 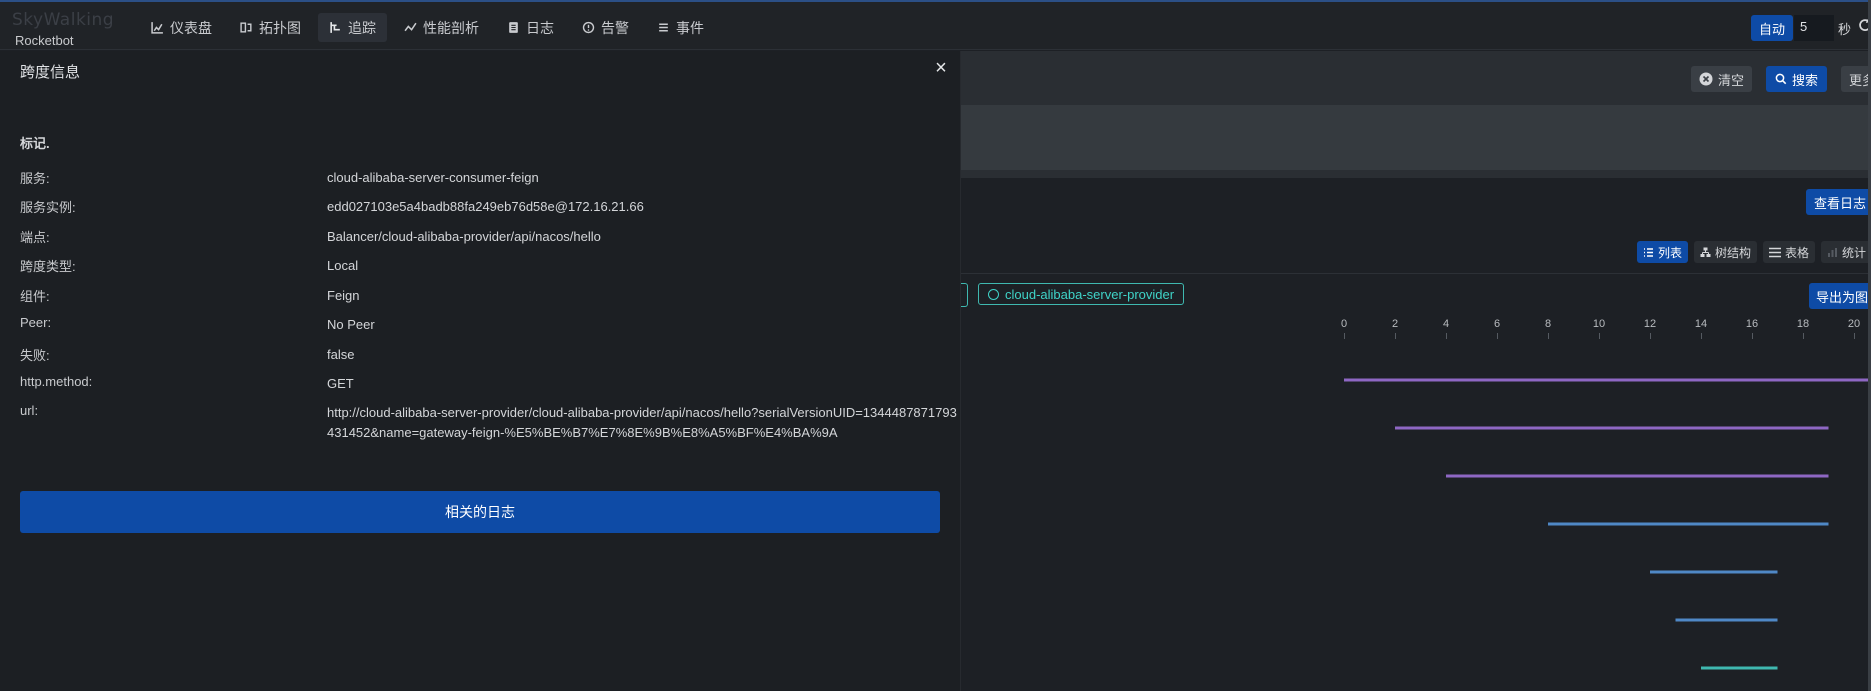 What do you see at coordinates (480, 512) in the screenshot?
I see `related-logs-button: 相关的日志` at bounding box center [480, 512].